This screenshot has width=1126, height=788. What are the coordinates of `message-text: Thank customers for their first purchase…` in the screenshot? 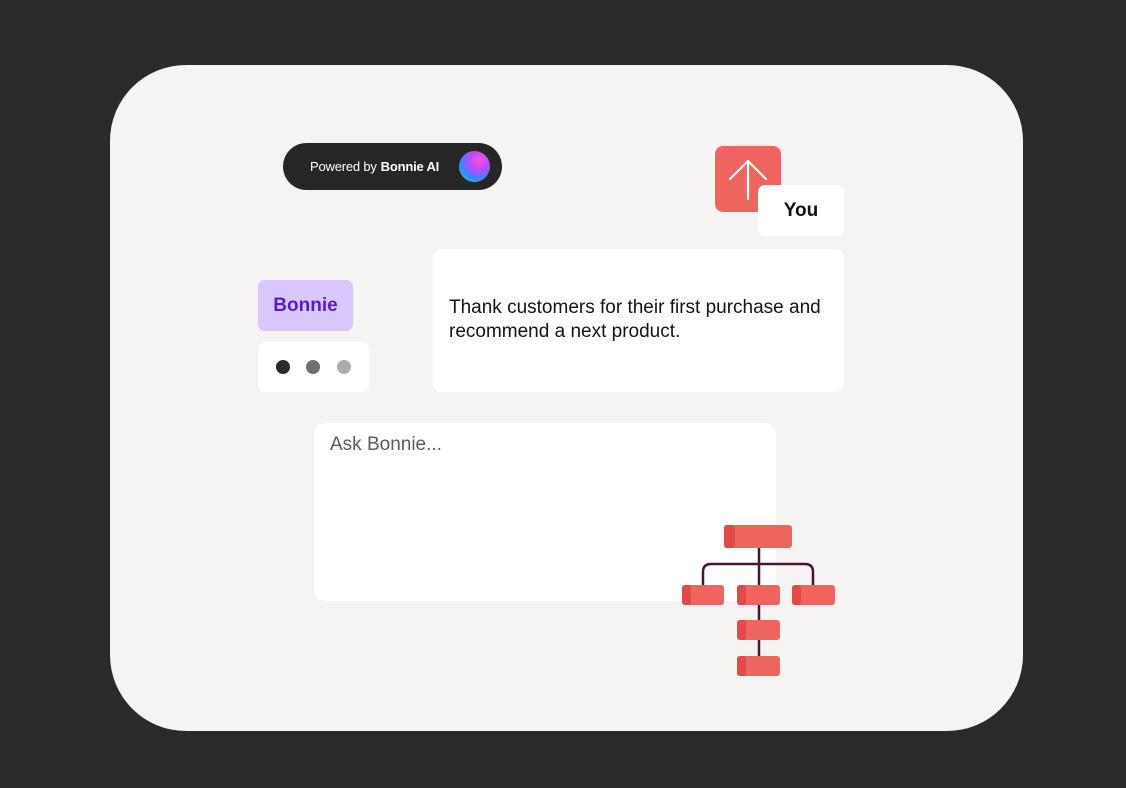 It's located at (635, 319).